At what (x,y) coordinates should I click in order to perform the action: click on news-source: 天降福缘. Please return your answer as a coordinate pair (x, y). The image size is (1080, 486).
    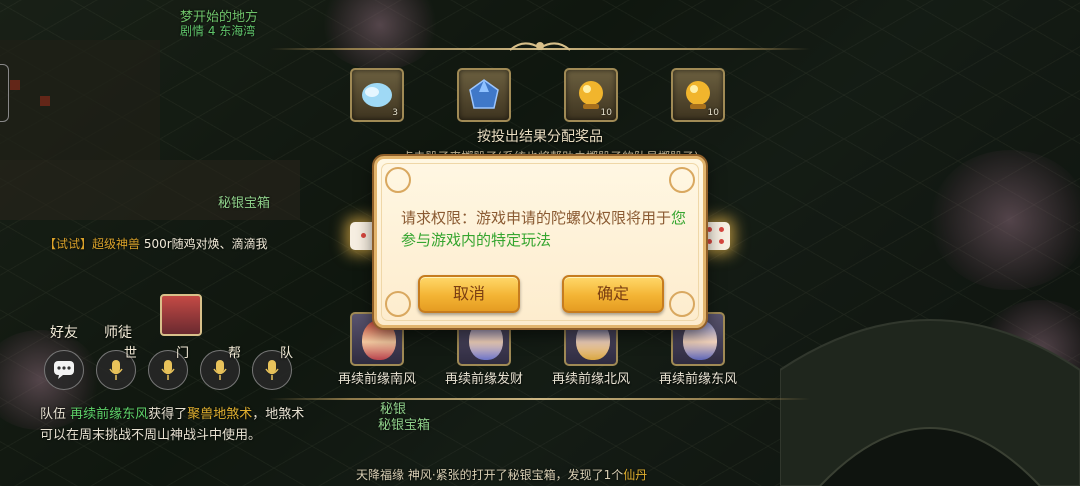
    Looking at the image, I should click on (380, 475).